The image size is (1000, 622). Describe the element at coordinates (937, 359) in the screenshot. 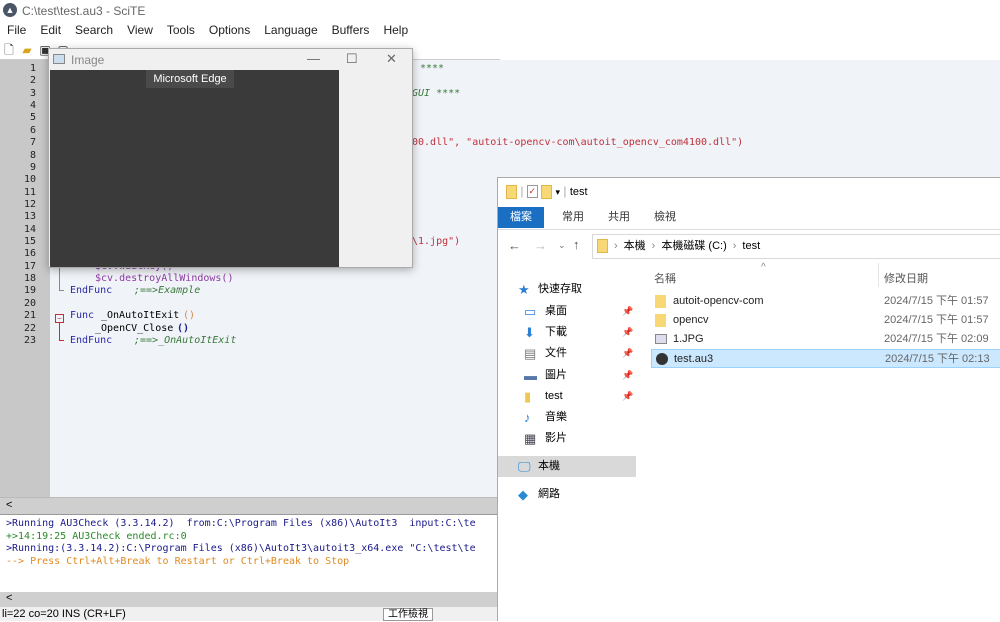

I see `file-date: 2024/7/15 下午 02:13` at that location.